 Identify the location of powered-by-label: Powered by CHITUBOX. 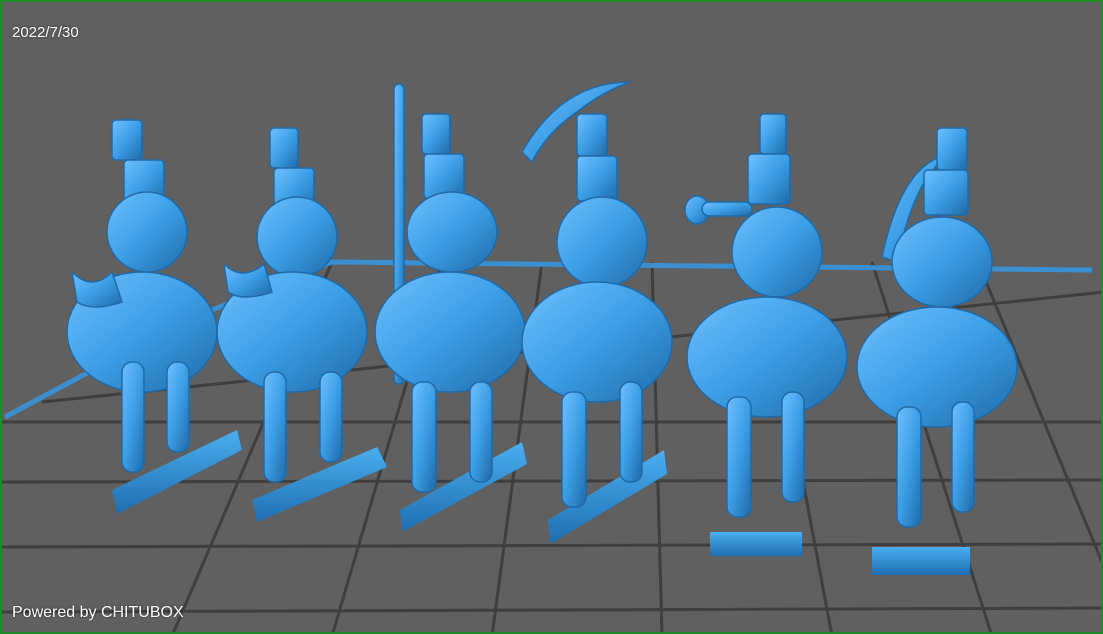
(98, 612).